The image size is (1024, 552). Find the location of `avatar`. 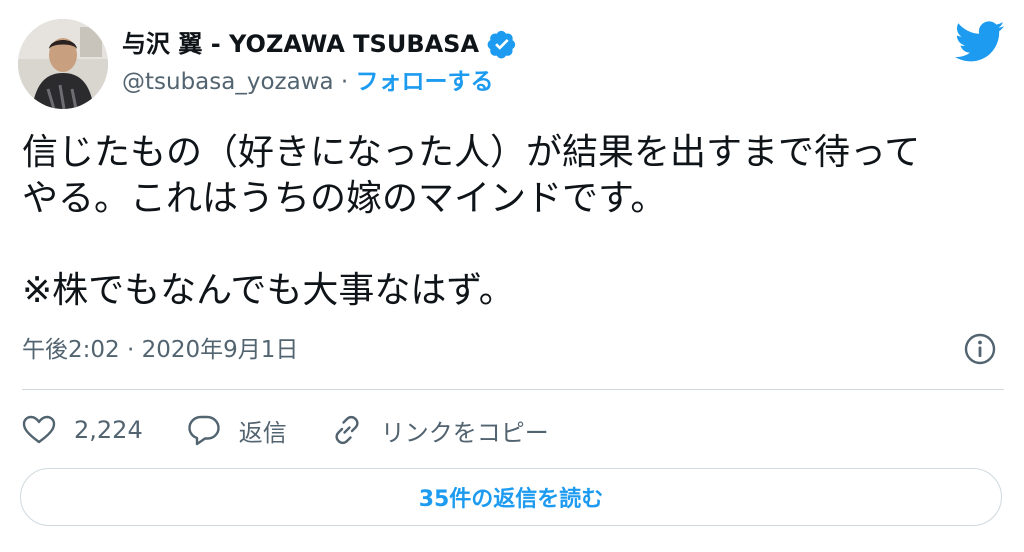

avatar is located at coordinates (63, 64).